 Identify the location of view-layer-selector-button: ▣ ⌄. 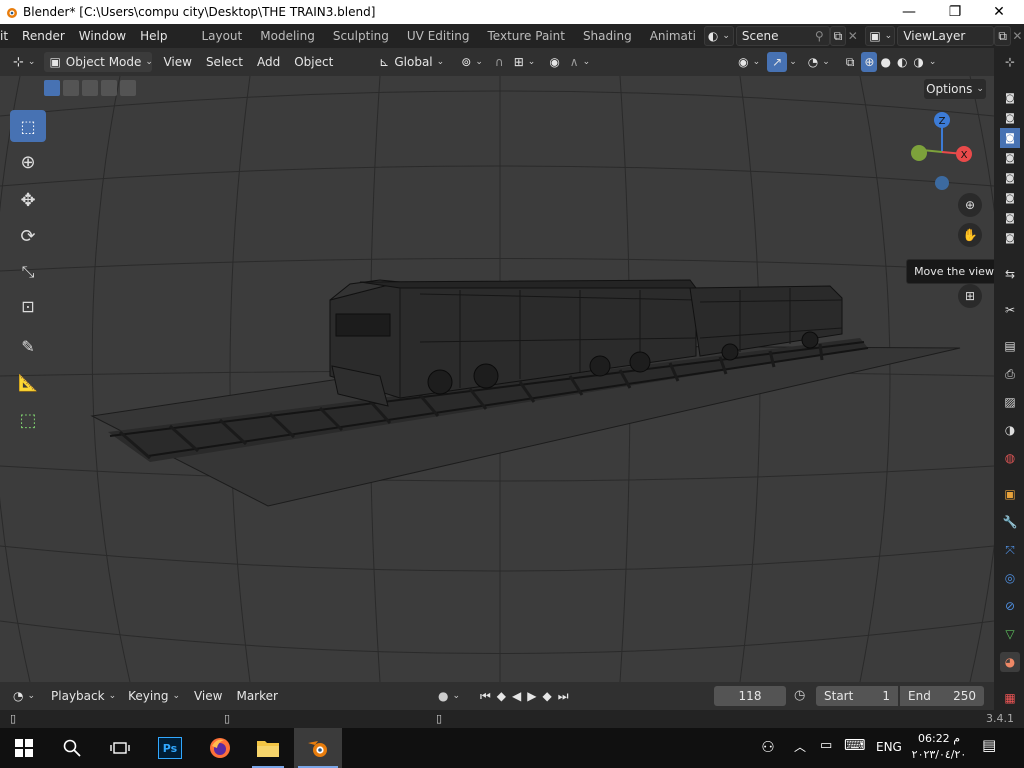
(880, 36).